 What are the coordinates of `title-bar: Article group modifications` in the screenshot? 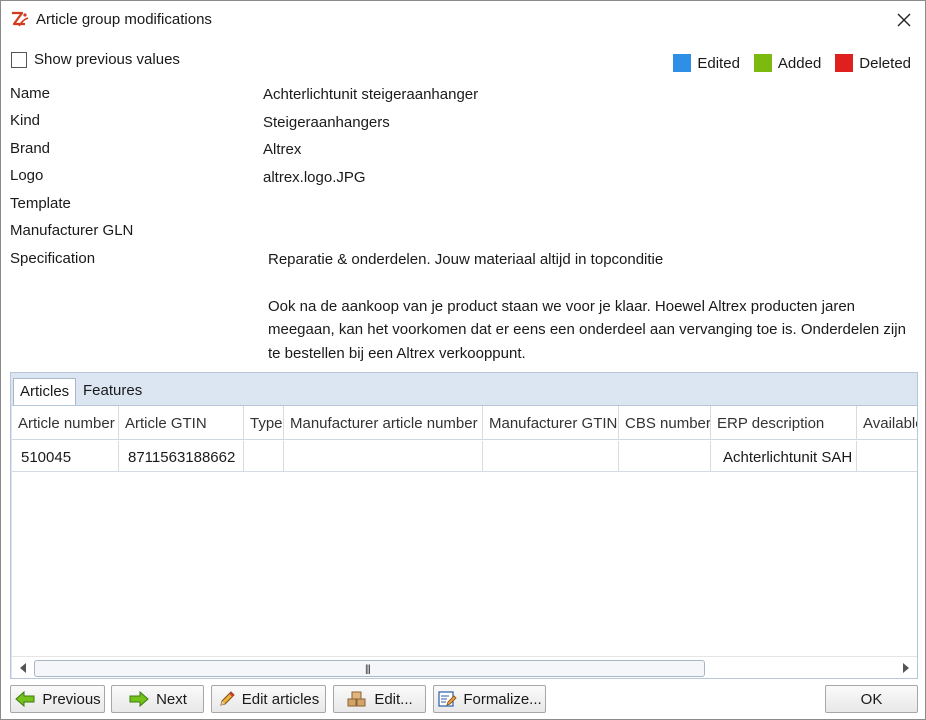 It's located at (463, 20).